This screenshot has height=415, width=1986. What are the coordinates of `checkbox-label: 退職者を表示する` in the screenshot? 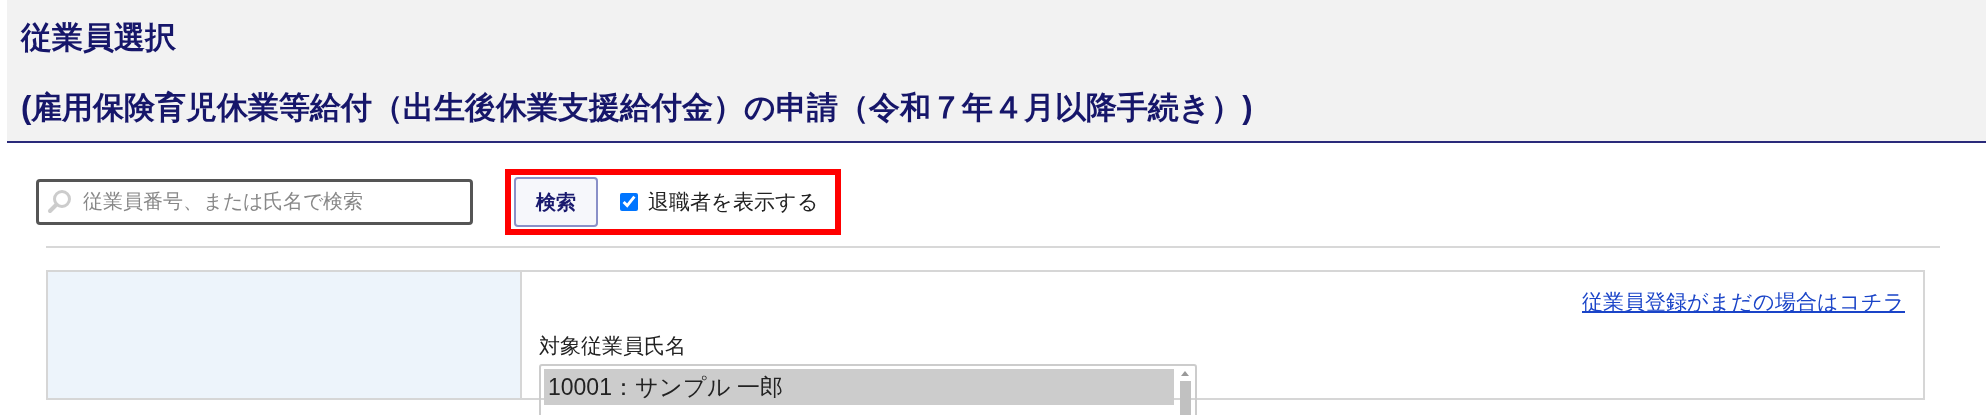 It's located at (733, 201).